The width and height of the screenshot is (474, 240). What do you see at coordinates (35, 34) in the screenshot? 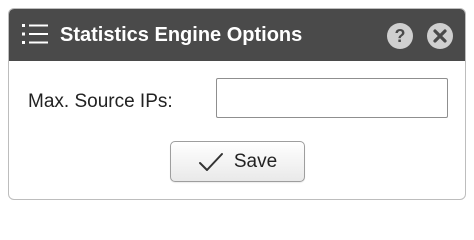
I see `list-icon` at bounding box center [35, 34].